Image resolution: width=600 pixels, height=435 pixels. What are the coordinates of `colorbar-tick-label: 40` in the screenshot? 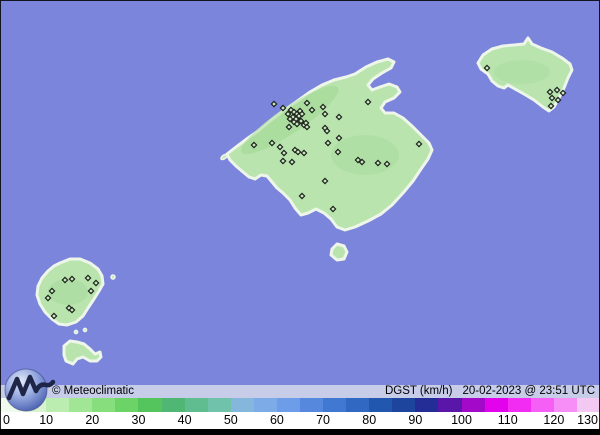 It's located at (184, 420).